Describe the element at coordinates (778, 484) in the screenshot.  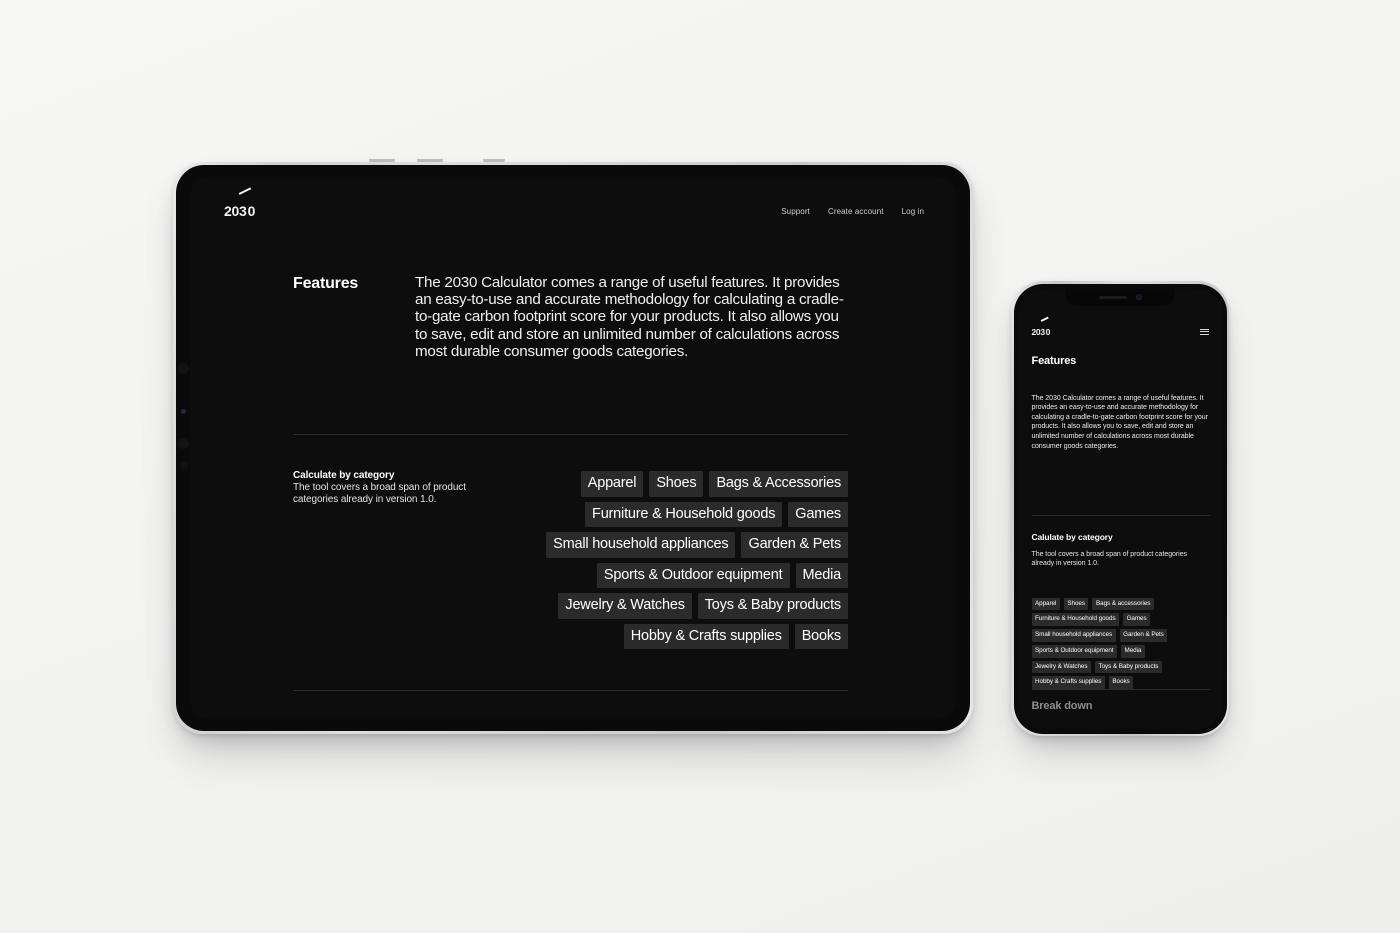
I see `category-tag: Bags & Accessories` at that location.